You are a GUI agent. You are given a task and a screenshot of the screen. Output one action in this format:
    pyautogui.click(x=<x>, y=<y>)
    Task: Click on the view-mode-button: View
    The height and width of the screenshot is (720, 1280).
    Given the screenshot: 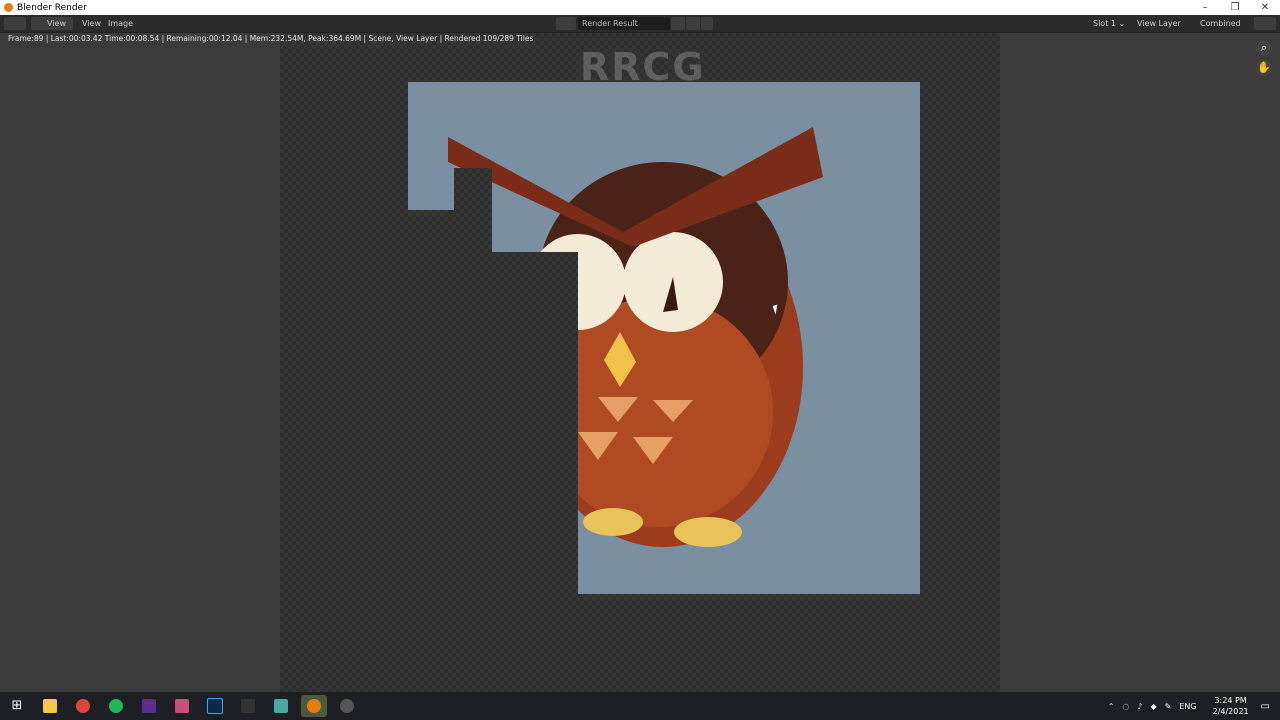 What is the action you would take?
    pyautogui.click(x=52, y=23)
    